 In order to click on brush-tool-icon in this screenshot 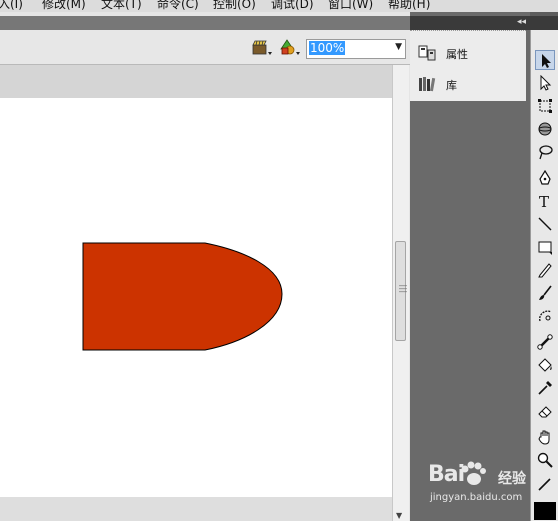, I will do `click(545, 293)`.